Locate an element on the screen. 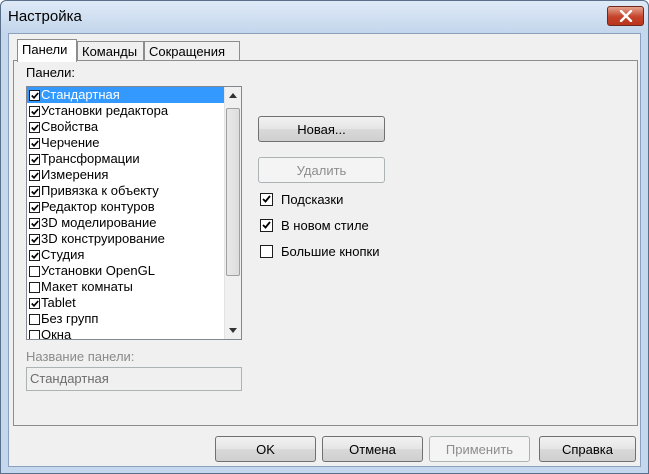 The image size is (649, 474). list-item-label: 3D конструирование is located at coordinates (103, 238).